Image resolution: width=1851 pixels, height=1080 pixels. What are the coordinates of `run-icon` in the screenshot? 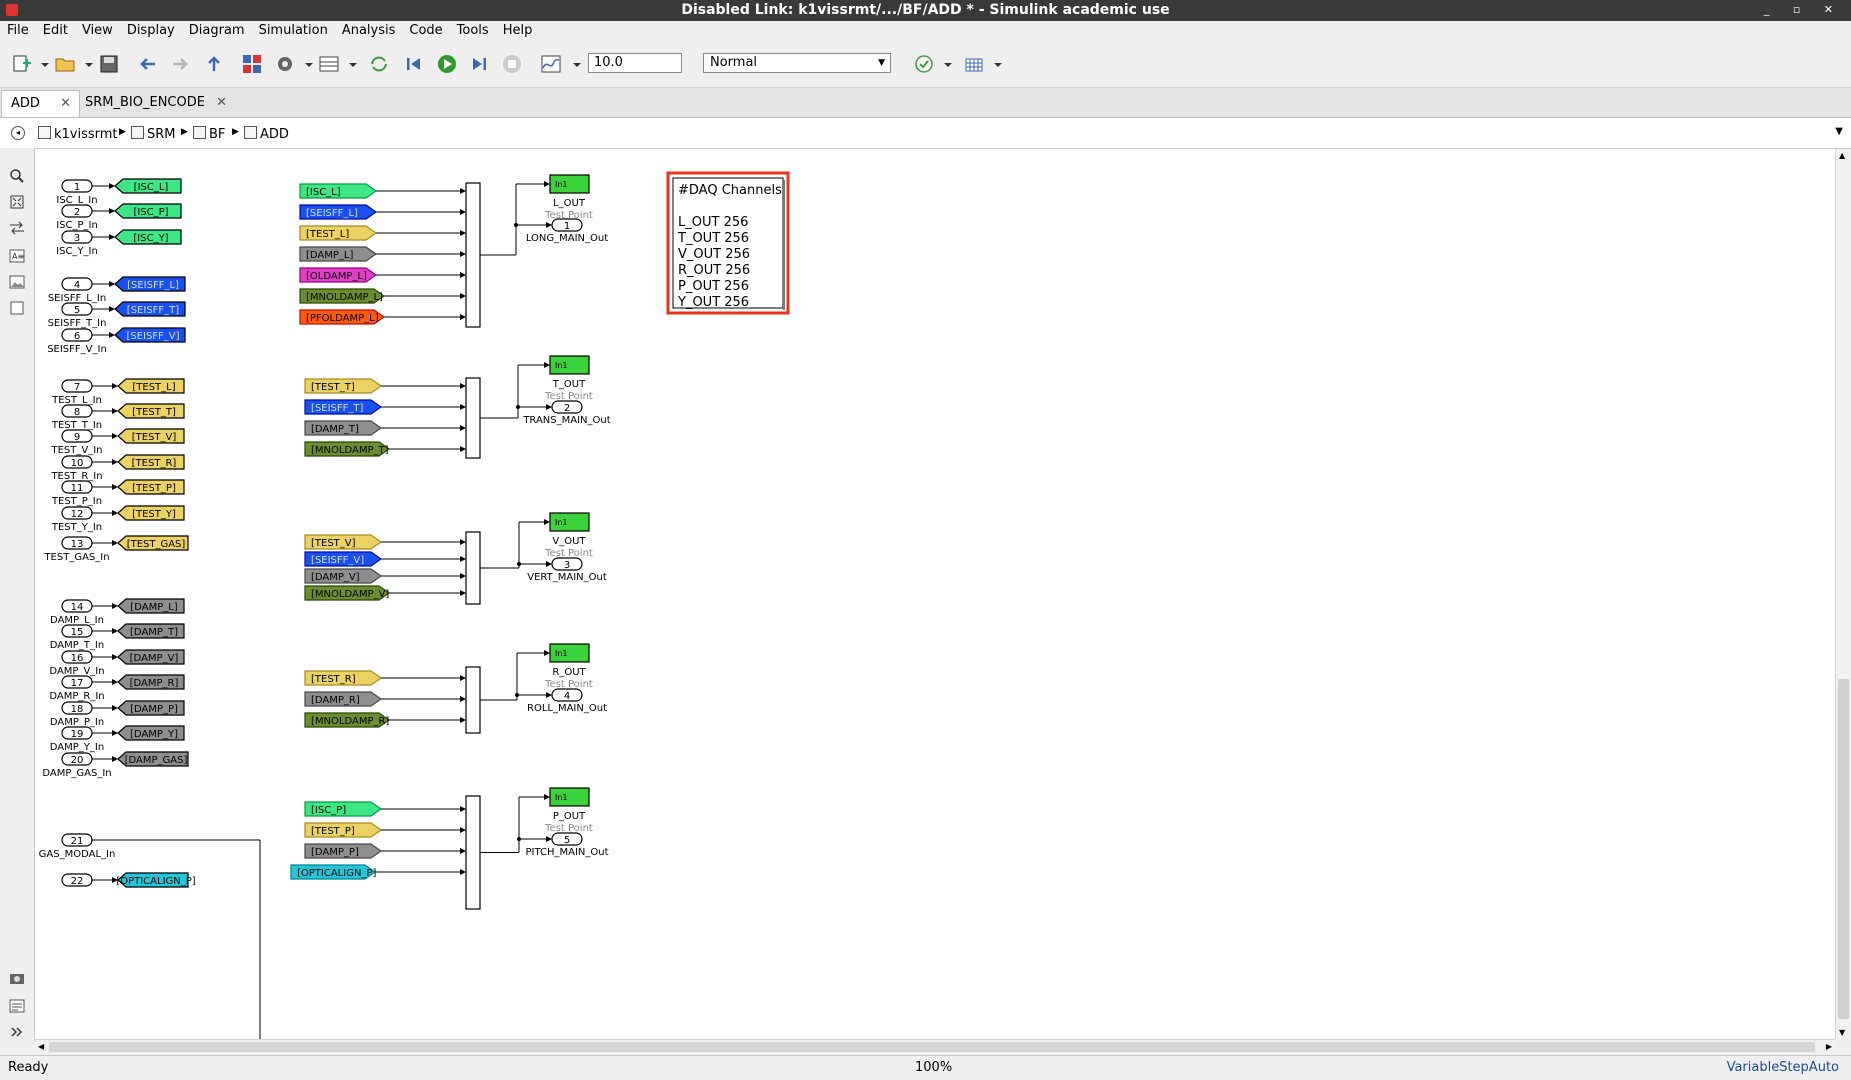 It's located at (447, 64).